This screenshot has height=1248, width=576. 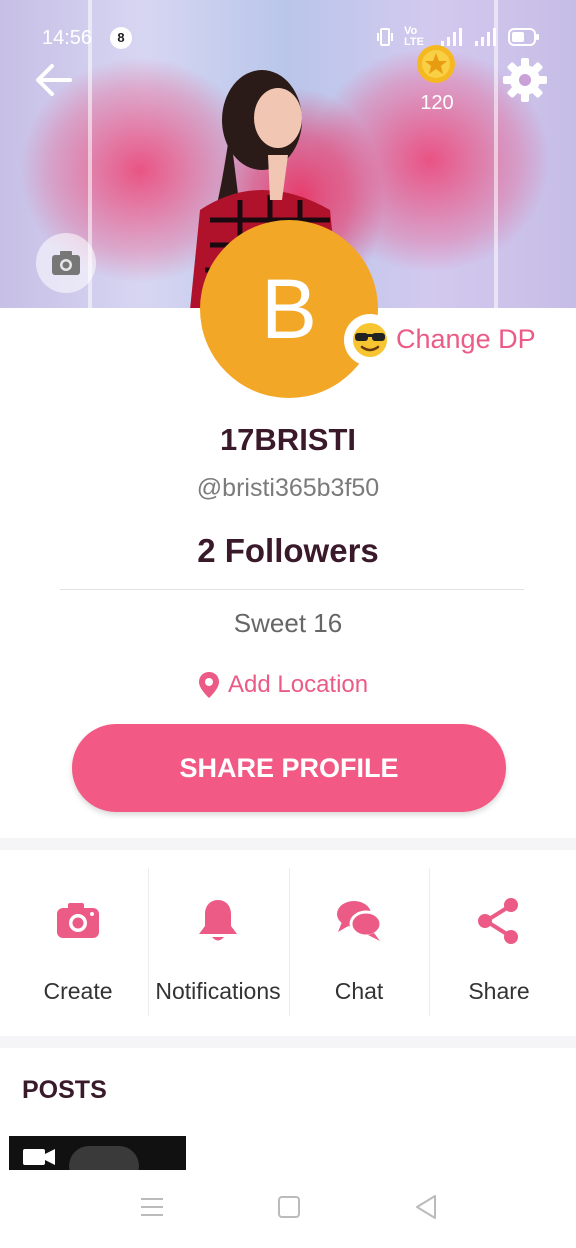 I want to click on status-bar: 14:56 8 Vo LTE, so click(x=288, y=39).